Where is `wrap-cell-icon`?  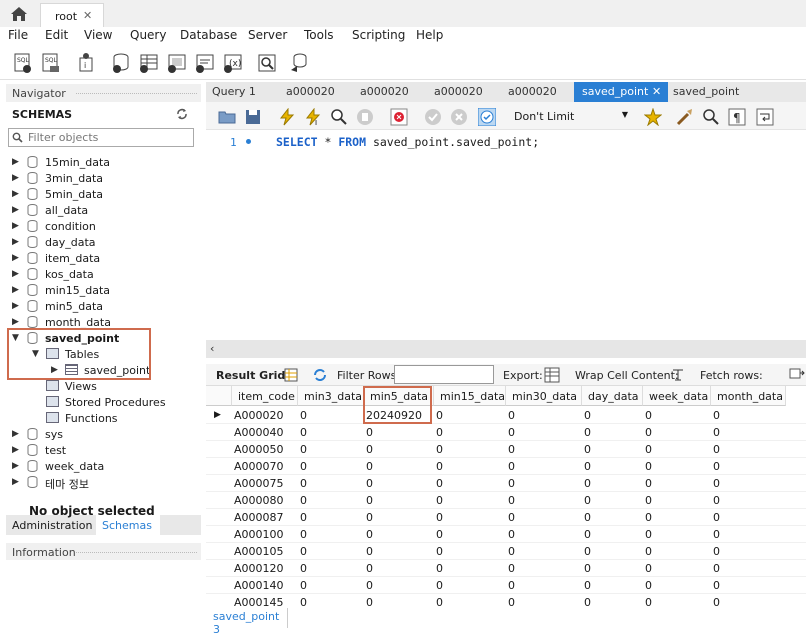 wrap-cell-icon is located at coordinates (678, 375).